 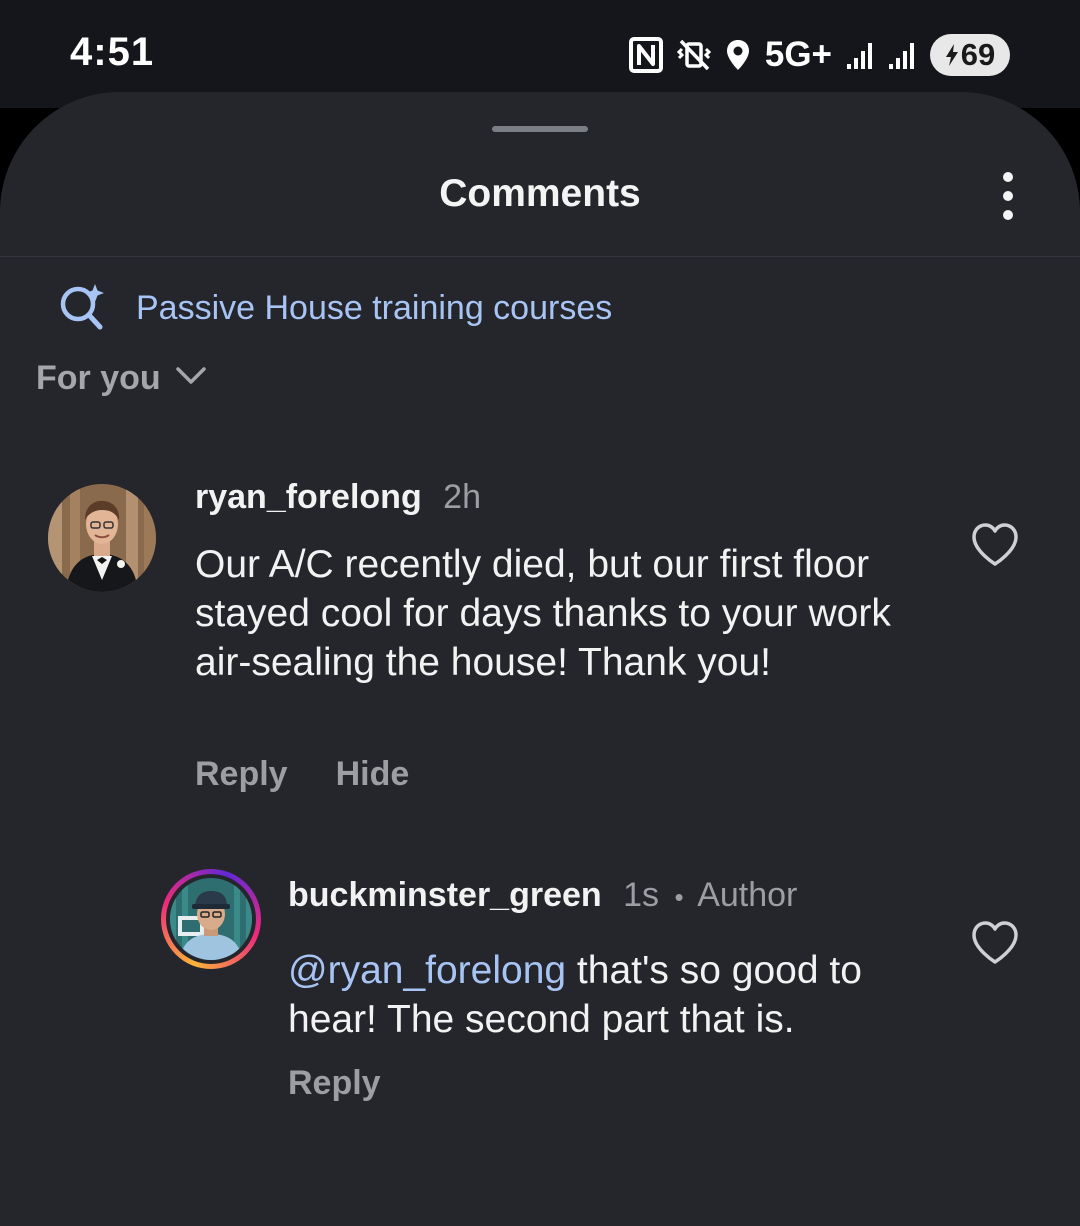 What do you see at coordinates (374, 307) in the screenshot?
I see `search-suggestion-label: Passive House training courses` at bounding box center [374, 307].